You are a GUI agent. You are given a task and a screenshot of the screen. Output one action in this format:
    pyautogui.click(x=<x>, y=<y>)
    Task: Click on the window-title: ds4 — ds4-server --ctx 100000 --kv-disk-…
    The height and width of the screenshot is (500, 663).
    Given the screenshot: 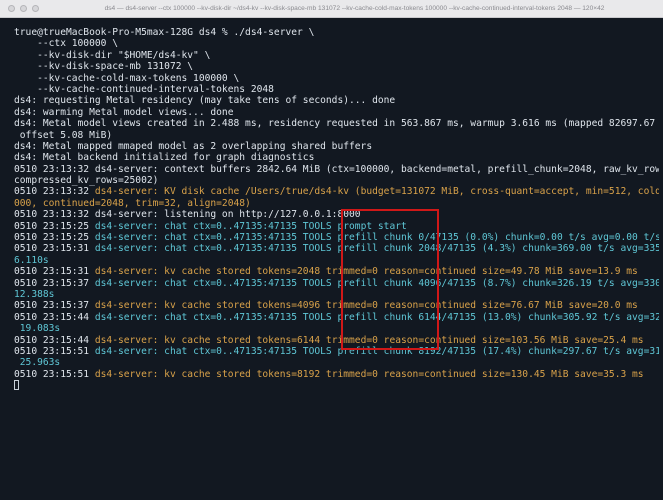 What is the action you would take?
    pyautogui.click(x=354, y=8)
    